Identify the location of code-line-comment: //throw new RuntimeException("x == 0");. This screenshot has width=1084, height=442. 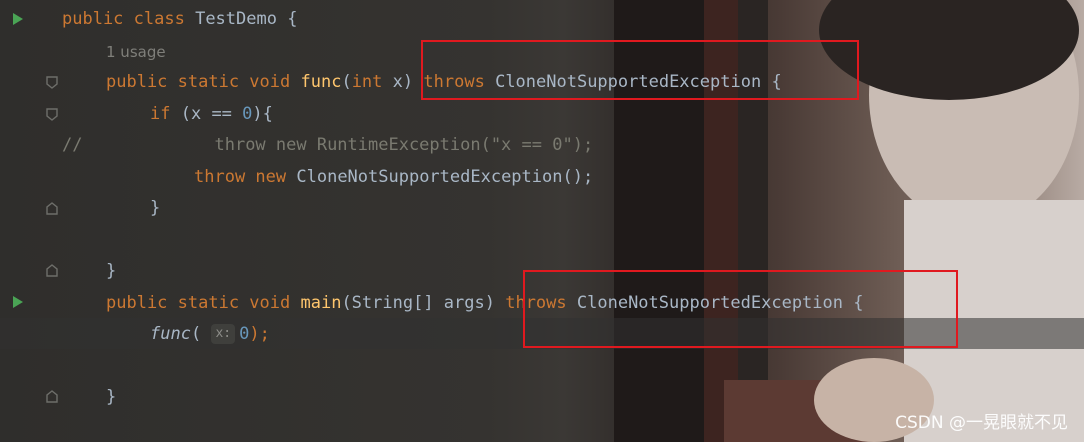
(327, 145).